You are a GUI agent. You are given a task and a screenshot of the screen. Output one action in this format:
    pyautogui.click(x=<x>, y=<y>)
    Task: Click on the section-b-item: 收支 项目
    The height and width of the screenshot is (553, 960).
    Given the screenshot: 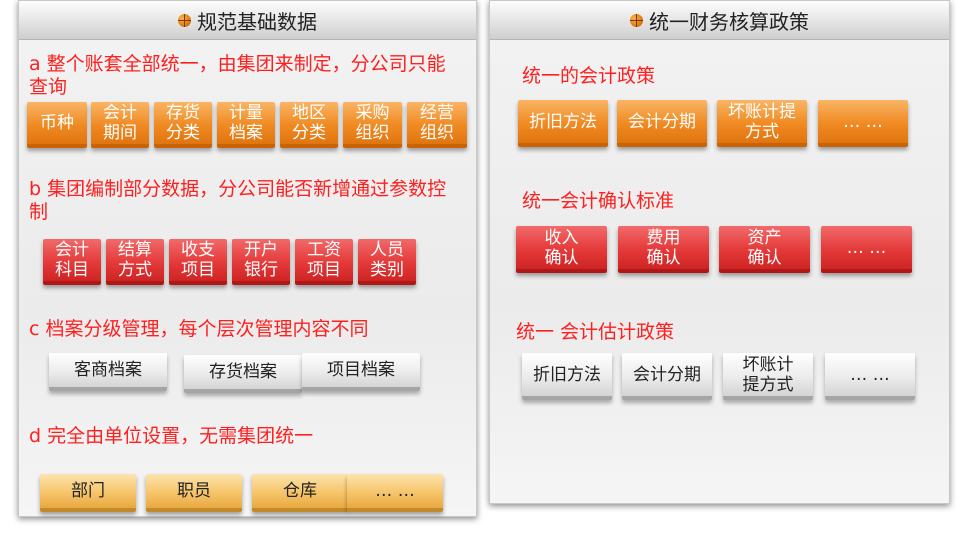 What is the action you would take?
    pyautogui.click(x=198, y=262)
    